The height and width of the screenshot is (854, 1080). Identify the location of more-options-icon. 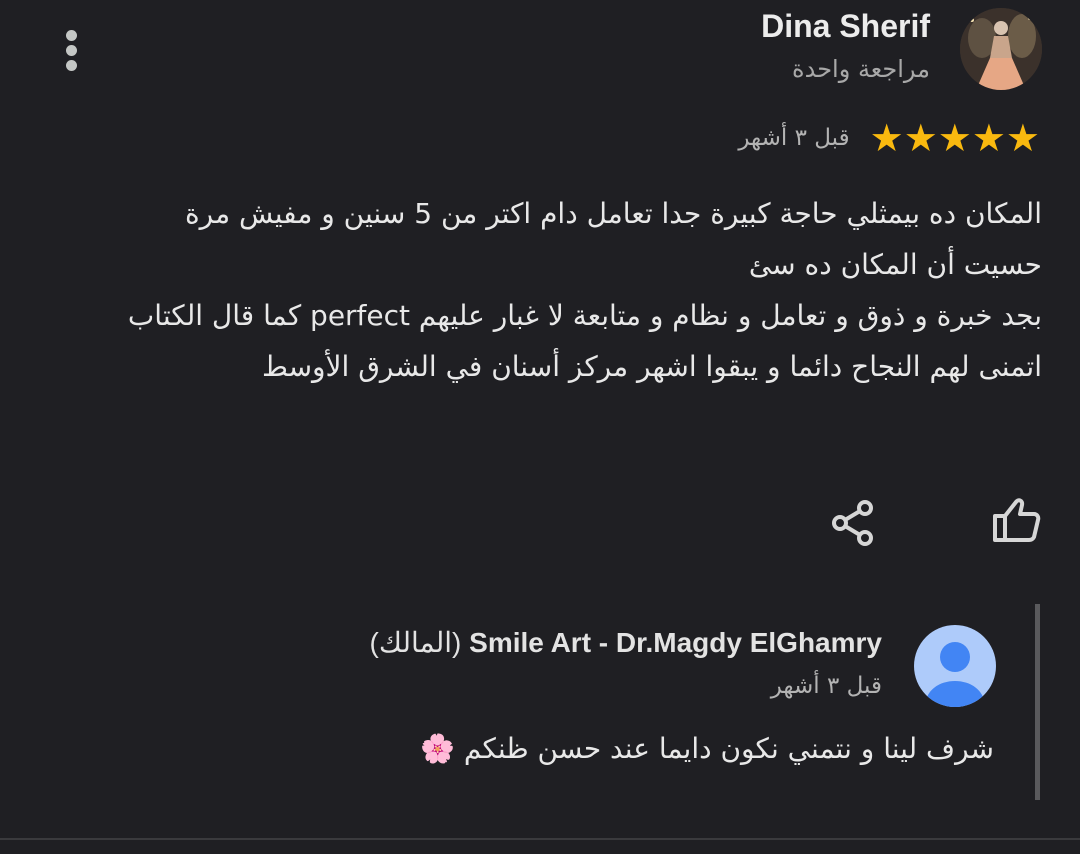
(72, 50).